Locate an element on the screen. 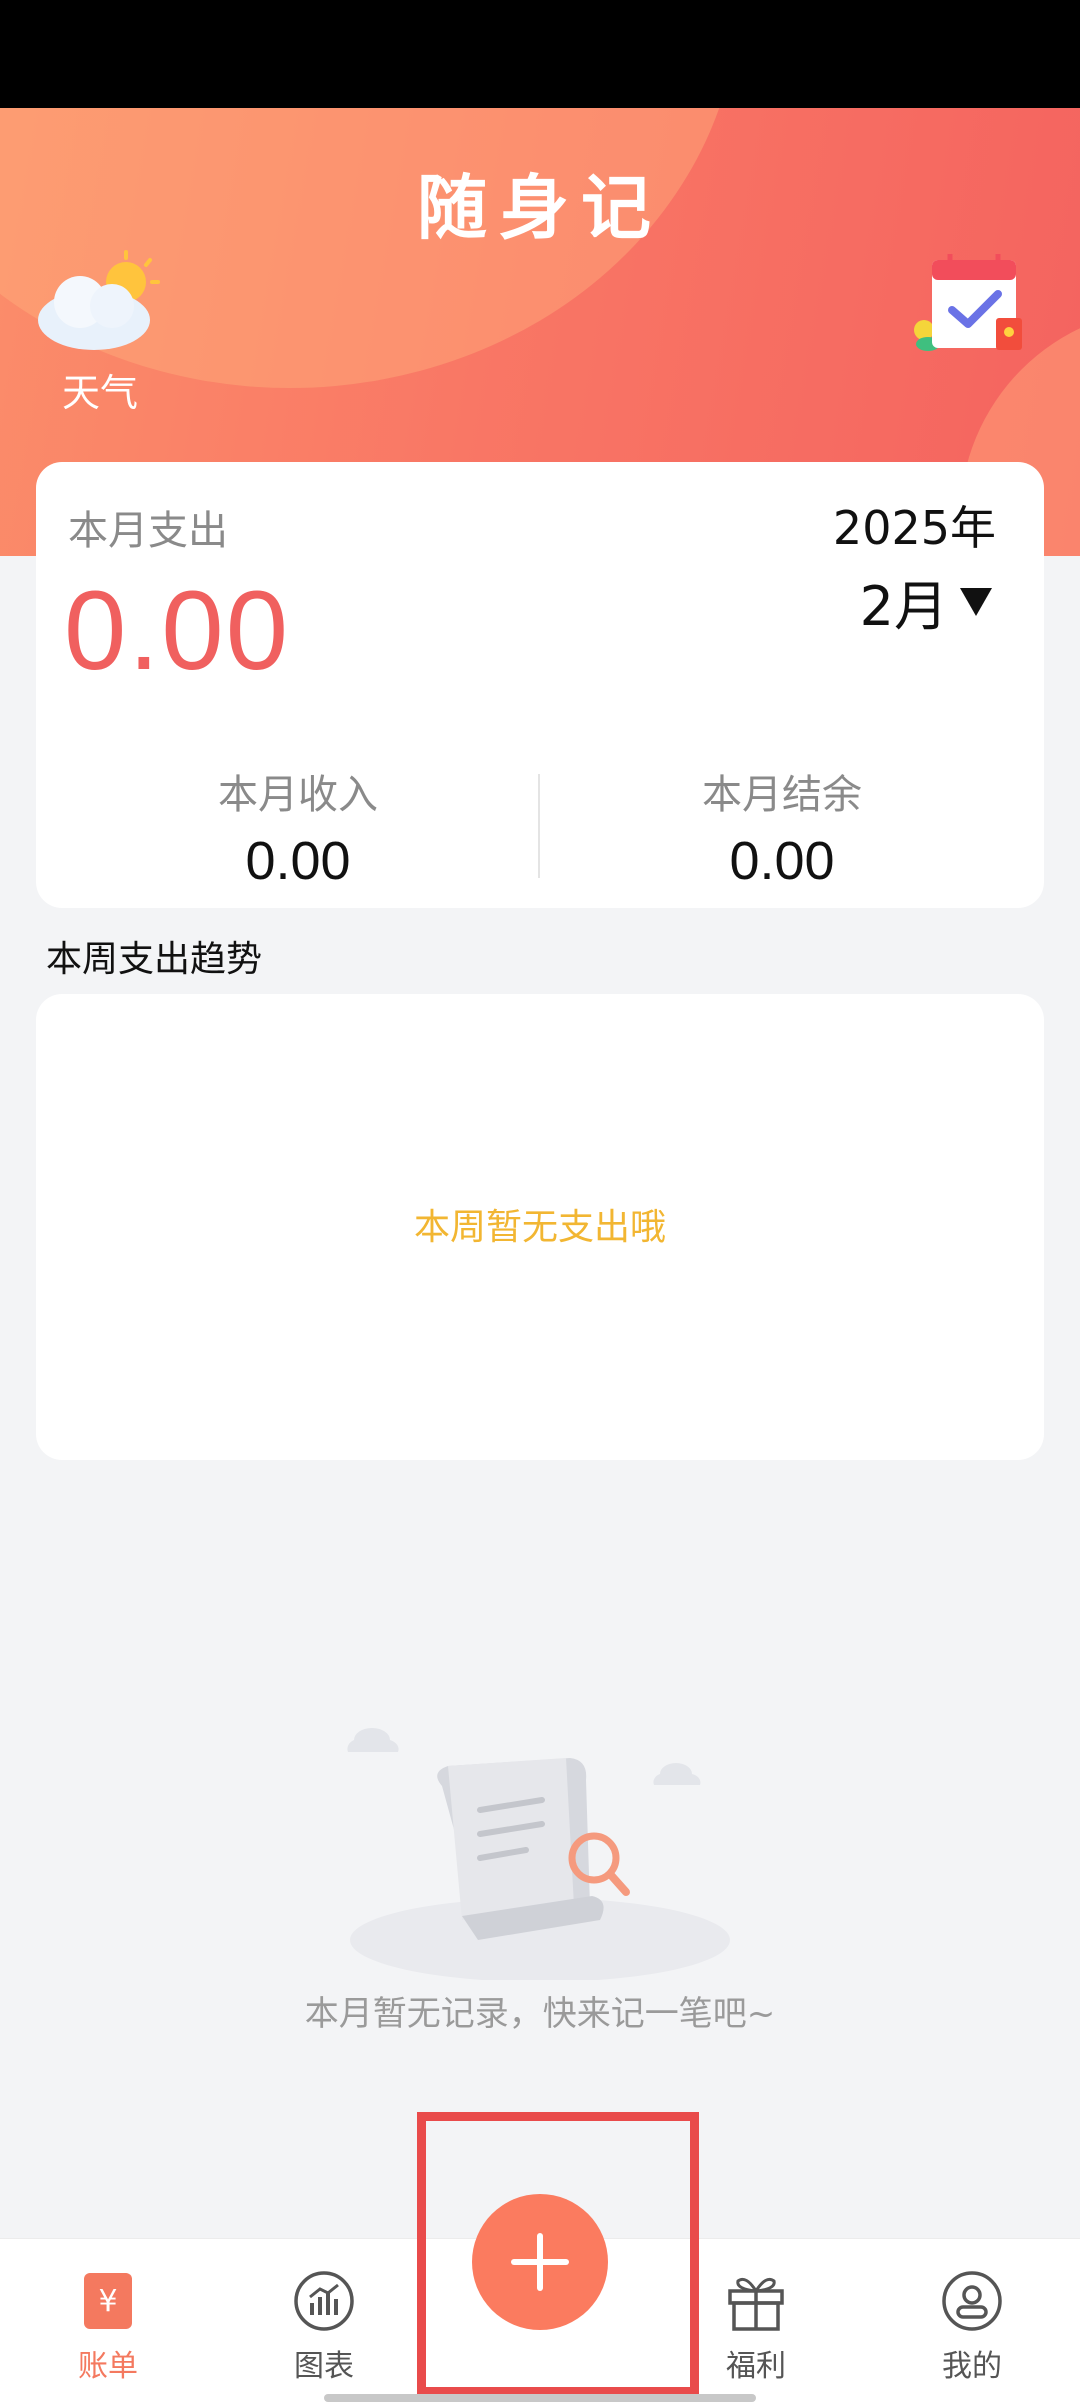 This screenshot has width=1080, height=2408. gift-icon is located at coordinates (756, 2304).